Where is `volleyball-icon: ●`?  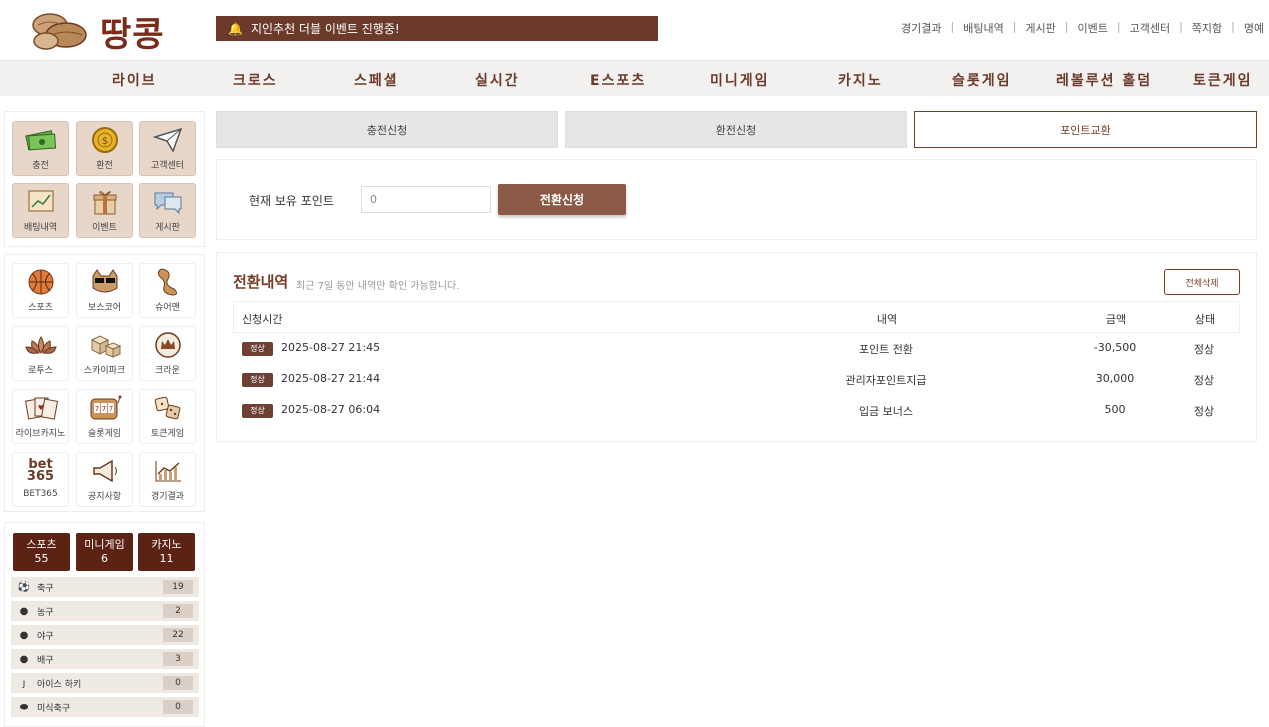
volleyball-icon: ● is located at coordinates (24, 659).